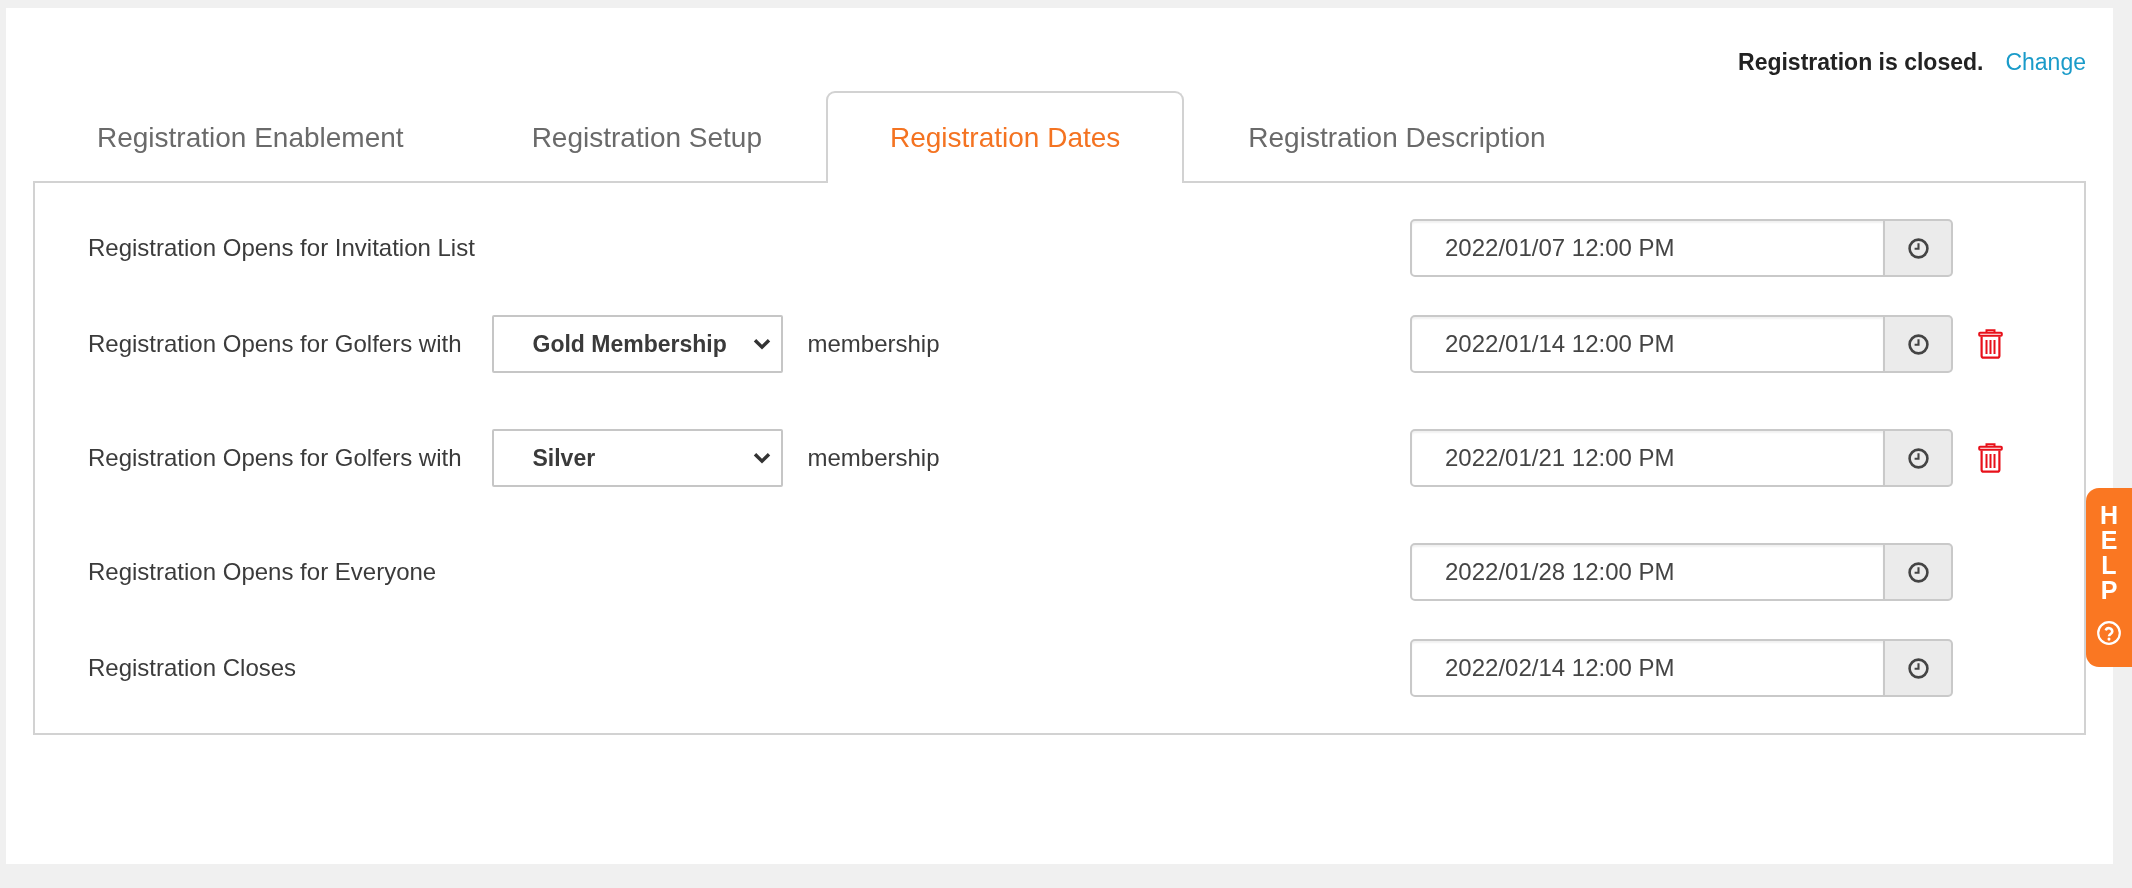 This screenshot has width=2132, height=888. What do you see at coordinates (1397, 137) in the screenshot?
I see `tab: Registration Description` at bounding box center [1397, 137].